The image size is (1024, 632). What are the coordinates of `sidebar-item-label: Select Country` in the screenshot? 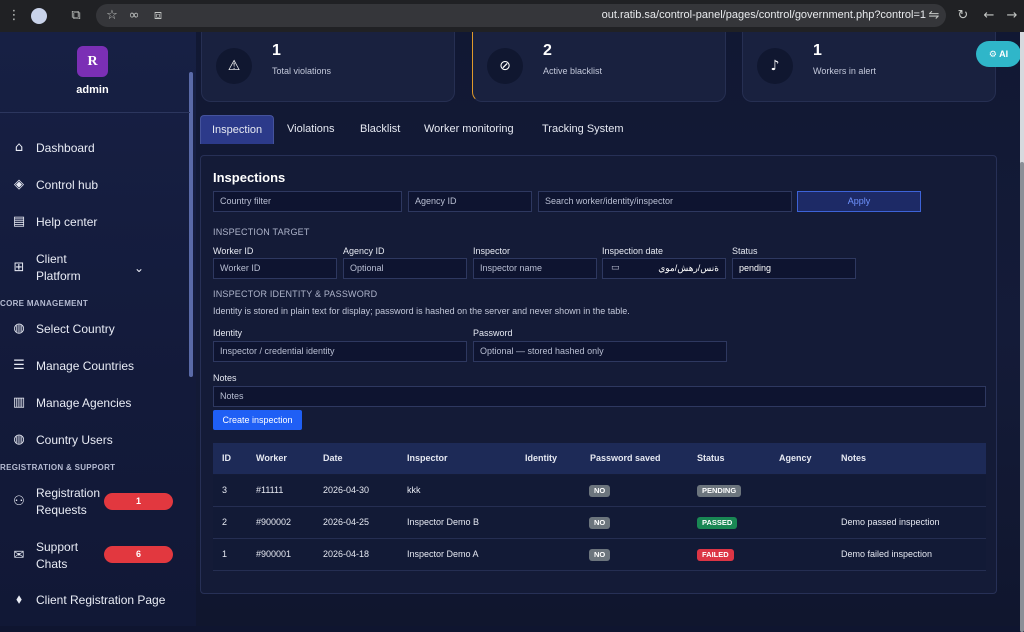 It's located at (75, 329).